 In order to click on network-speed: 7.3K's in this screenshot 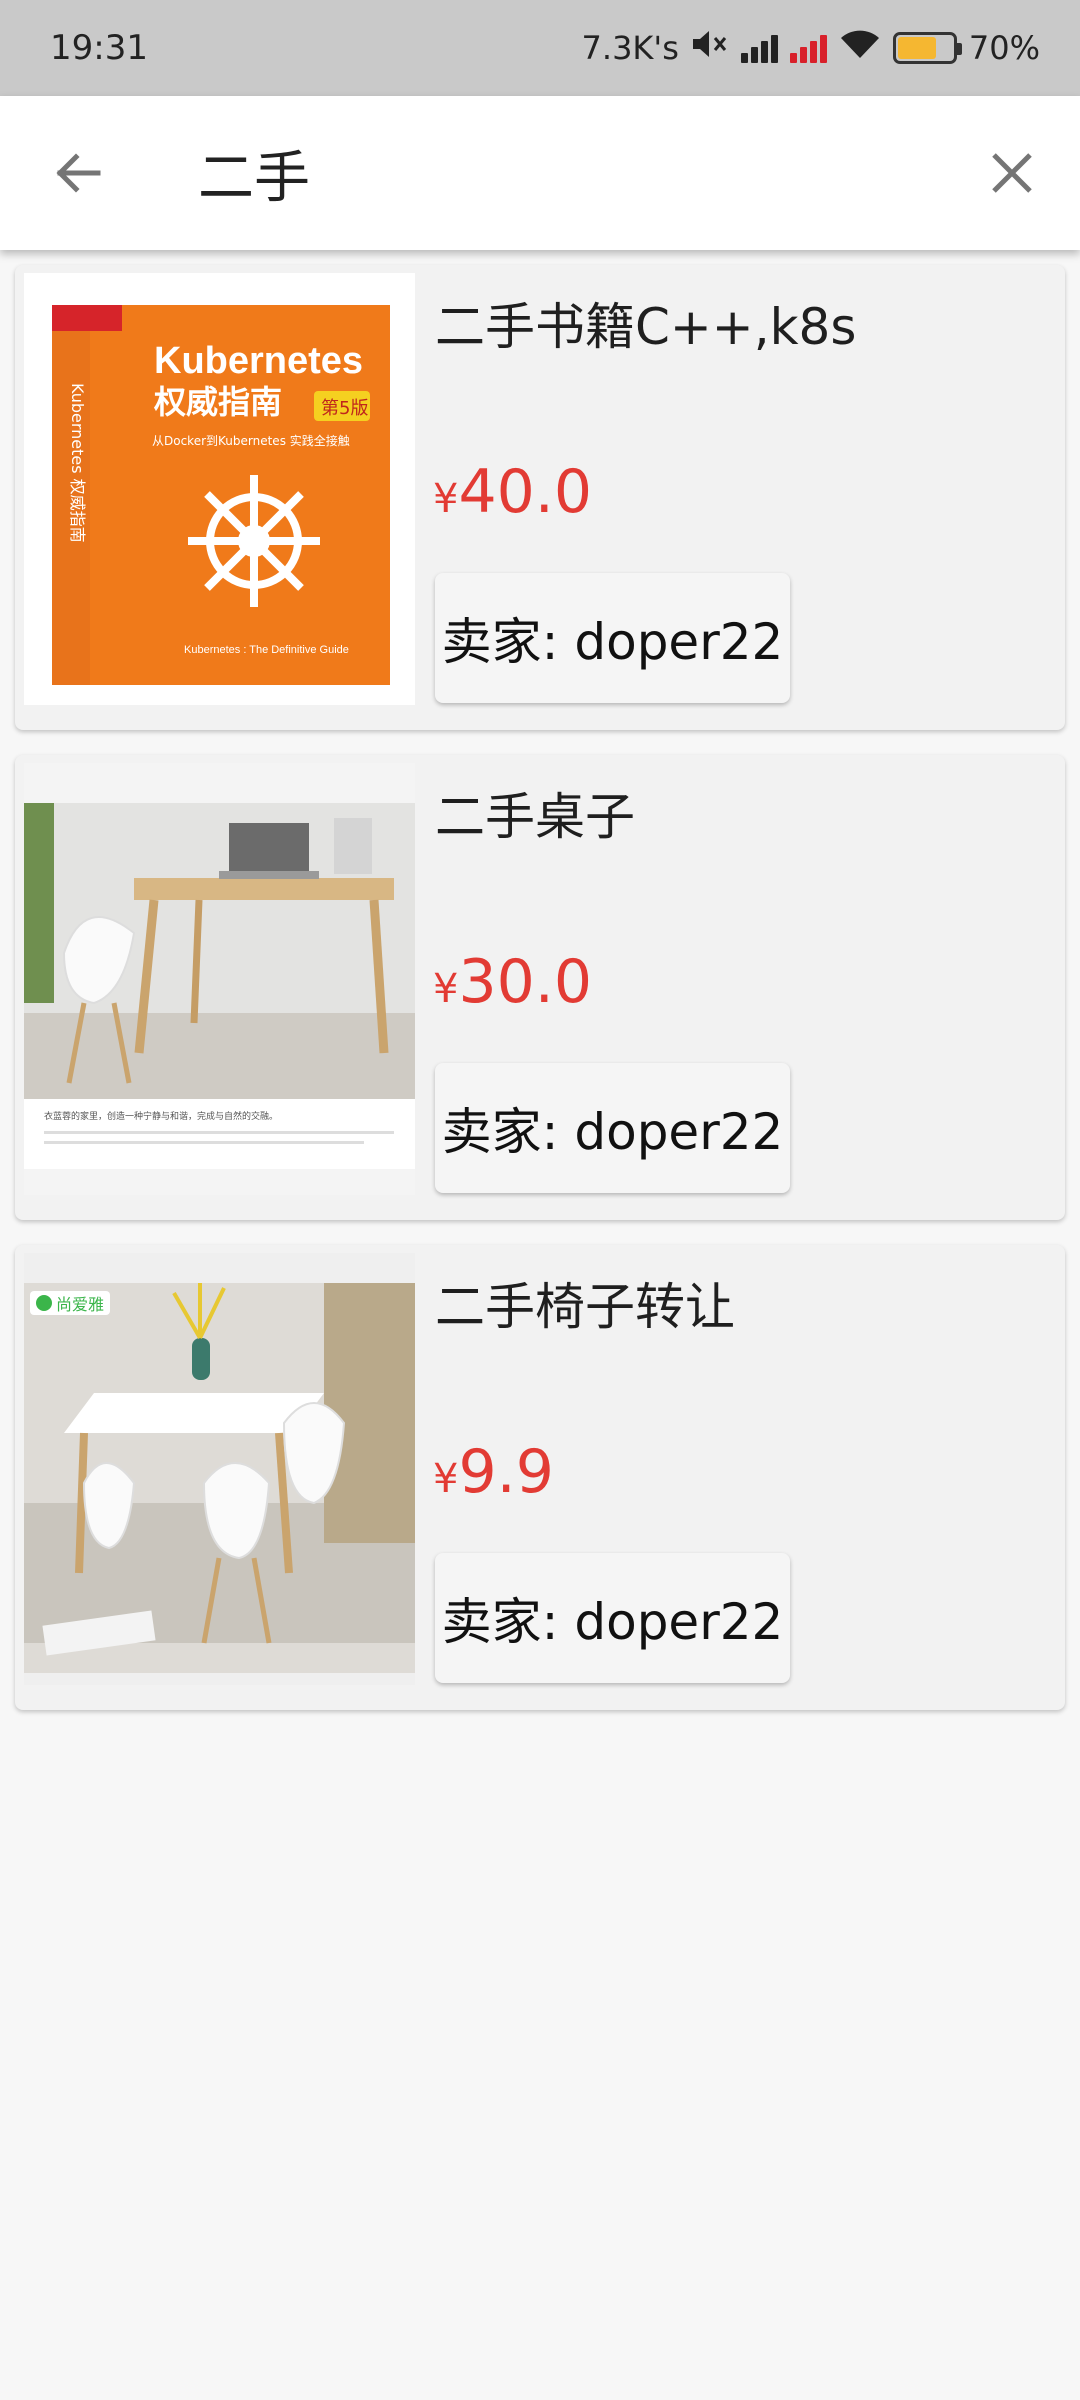, I will do `click(630, 48)`.